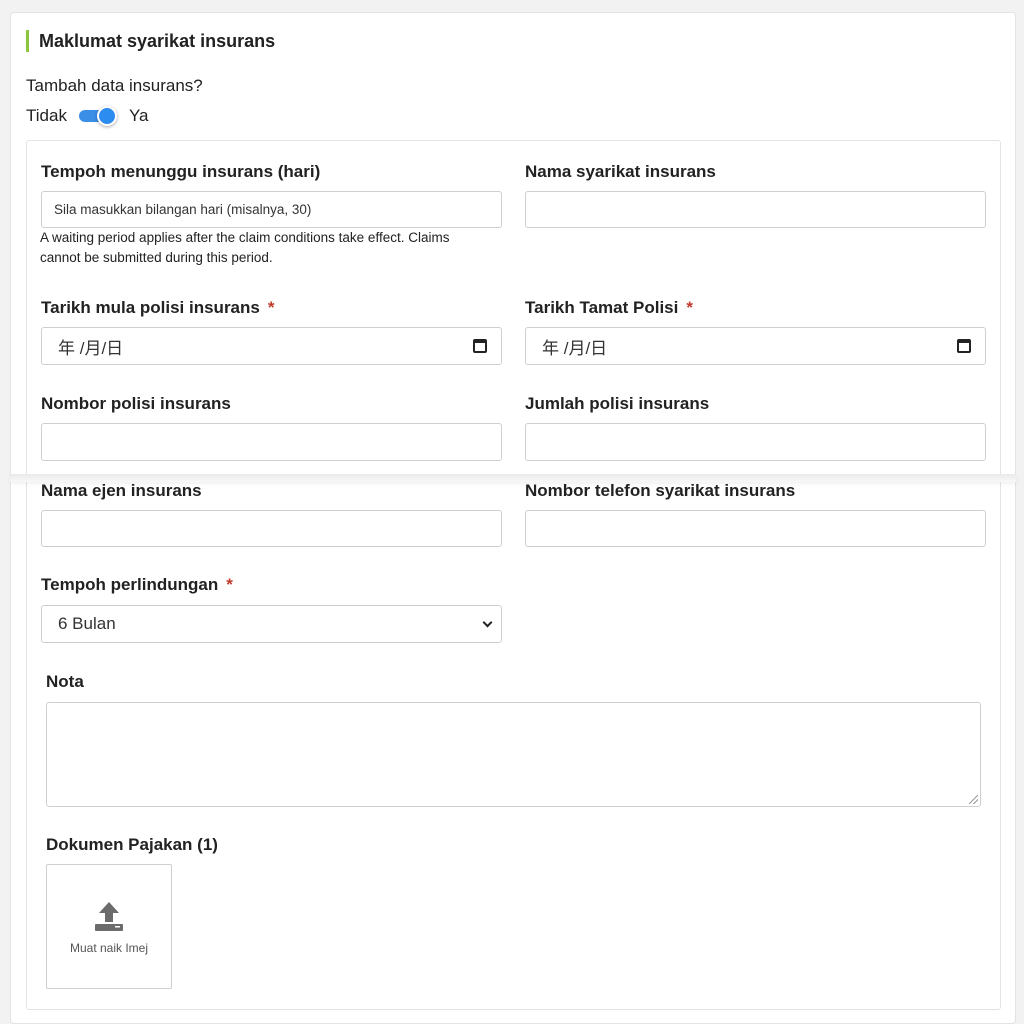 This screenshot has width=1024, height=1024. What do you see at coordinates (87, 623) in the screenshot?
I see `coverage-period-value: 6 Bulan` at bounding box center [87, 623].